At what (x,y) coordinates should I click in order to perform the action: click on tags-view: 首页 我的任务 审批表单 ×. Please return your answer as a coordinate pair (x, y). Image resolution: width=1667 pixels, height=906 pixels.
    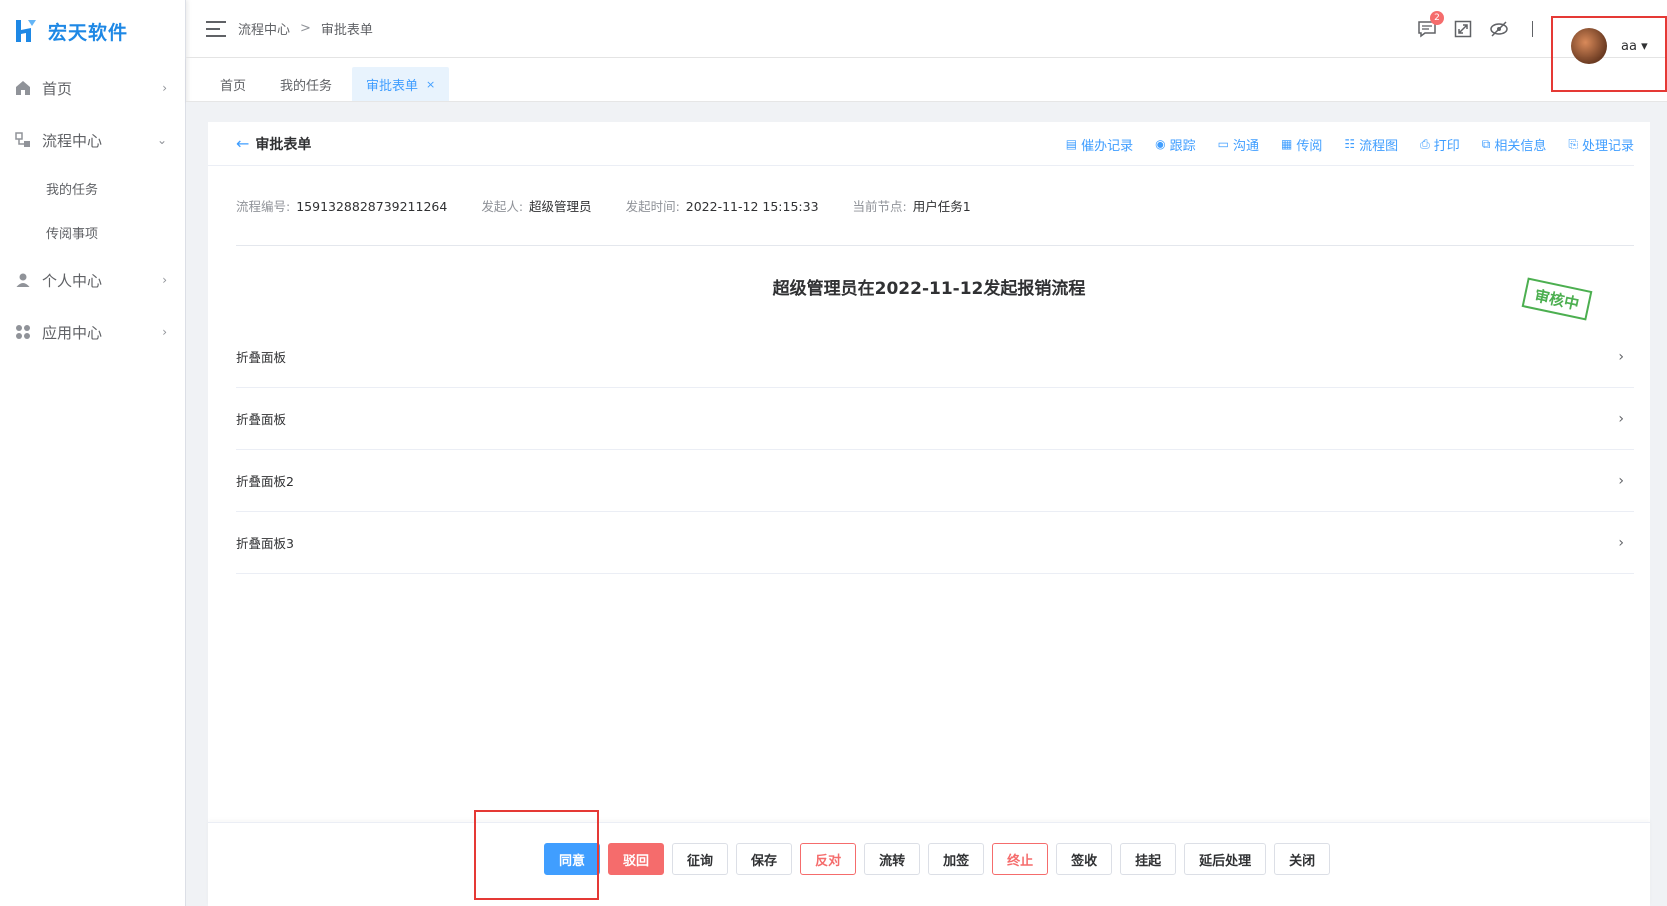
    Looking at the image, I should click on (926, 80).